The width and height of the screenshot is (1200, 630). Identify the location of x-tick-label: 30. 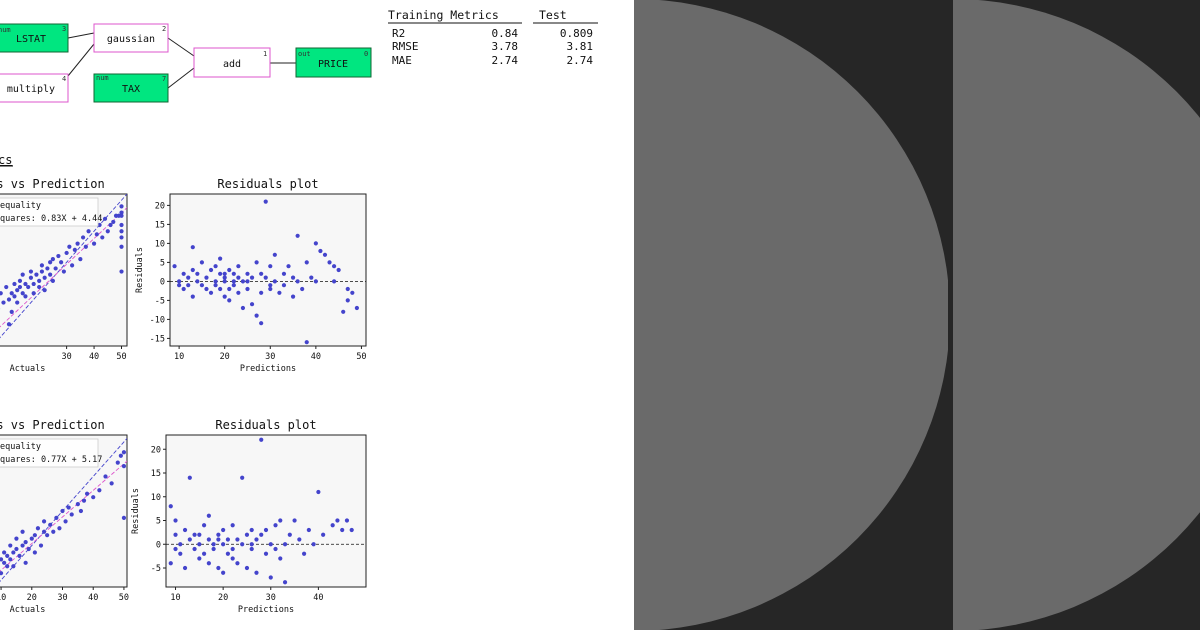
(66, 357).